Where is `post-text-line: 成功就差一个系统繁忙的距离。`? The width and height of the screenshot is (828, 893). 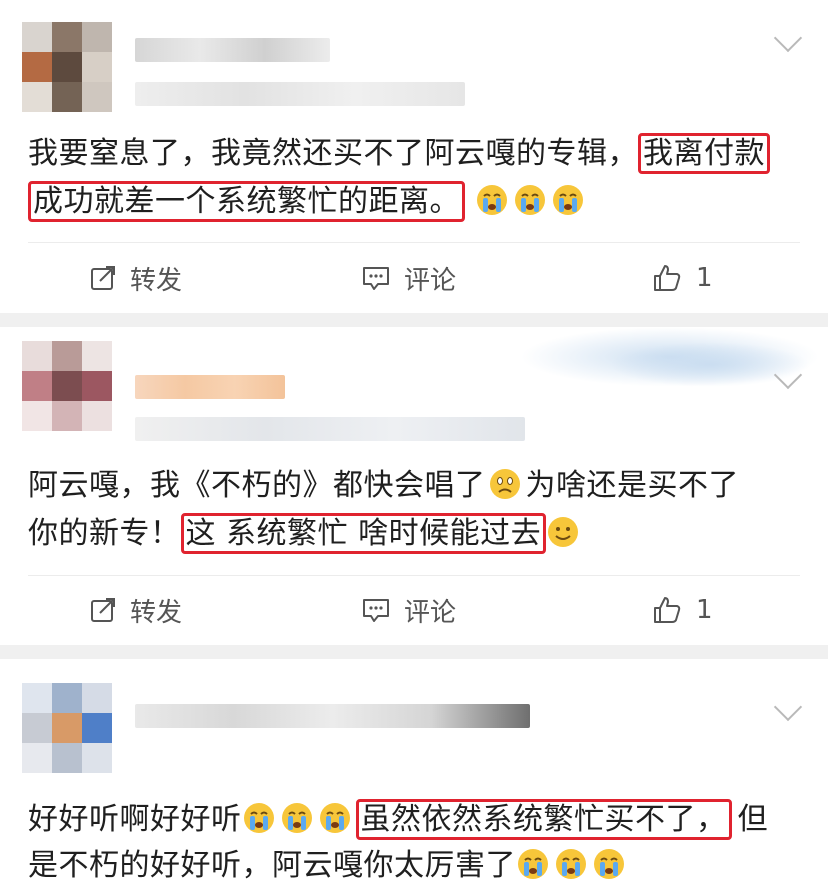
post-text-line: 成功就差一个系统繁忙的距离。 is located at coordinates (417, 202).